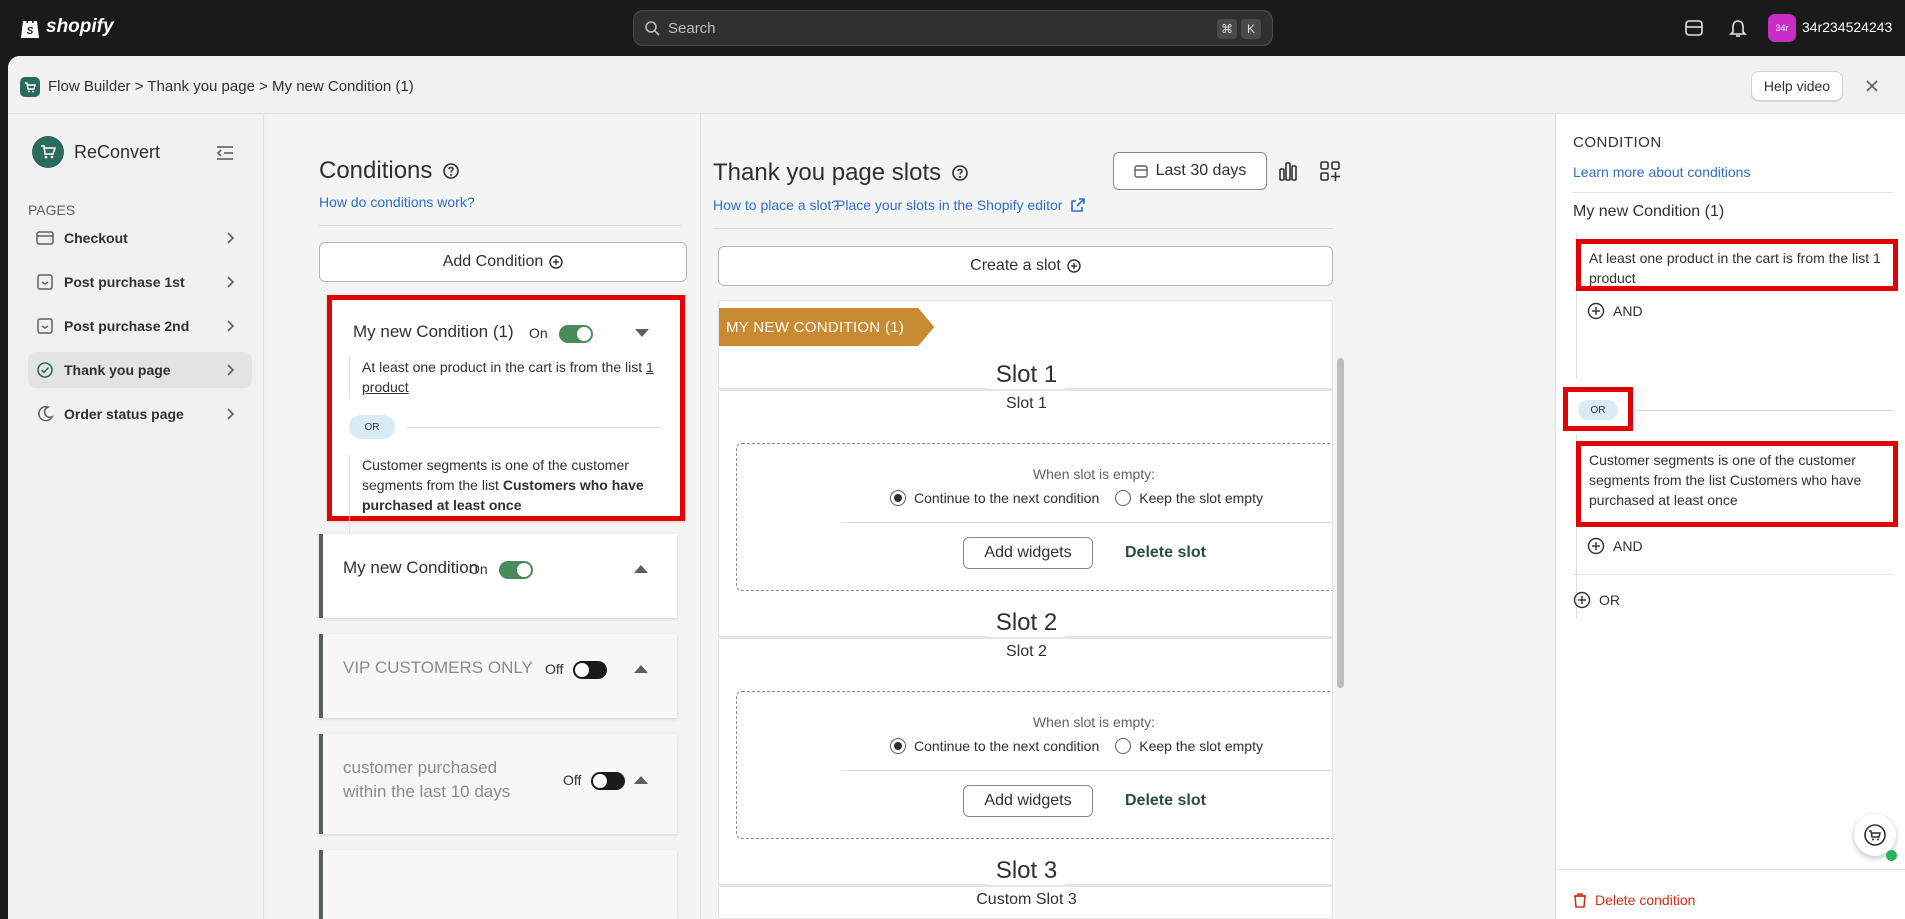  Describe the element at coordinates (231, 414) in the screenshot. I see `chevron-right-icon` at that location.